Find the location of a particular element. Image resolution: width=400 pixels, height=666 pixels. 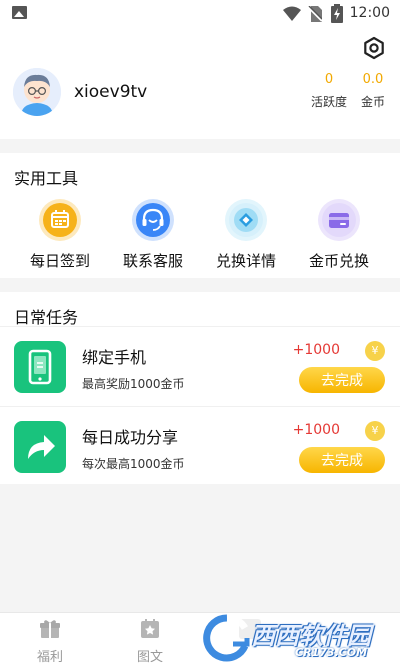

no-sim-icon is located at coordinates (315, 14).